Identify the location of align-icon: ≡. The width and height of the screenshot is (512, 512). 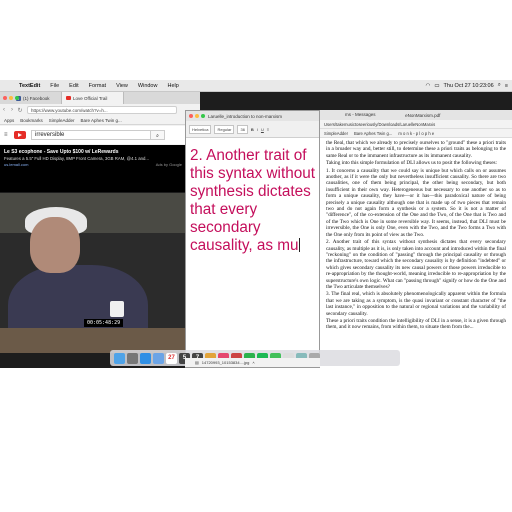
(268, 129).